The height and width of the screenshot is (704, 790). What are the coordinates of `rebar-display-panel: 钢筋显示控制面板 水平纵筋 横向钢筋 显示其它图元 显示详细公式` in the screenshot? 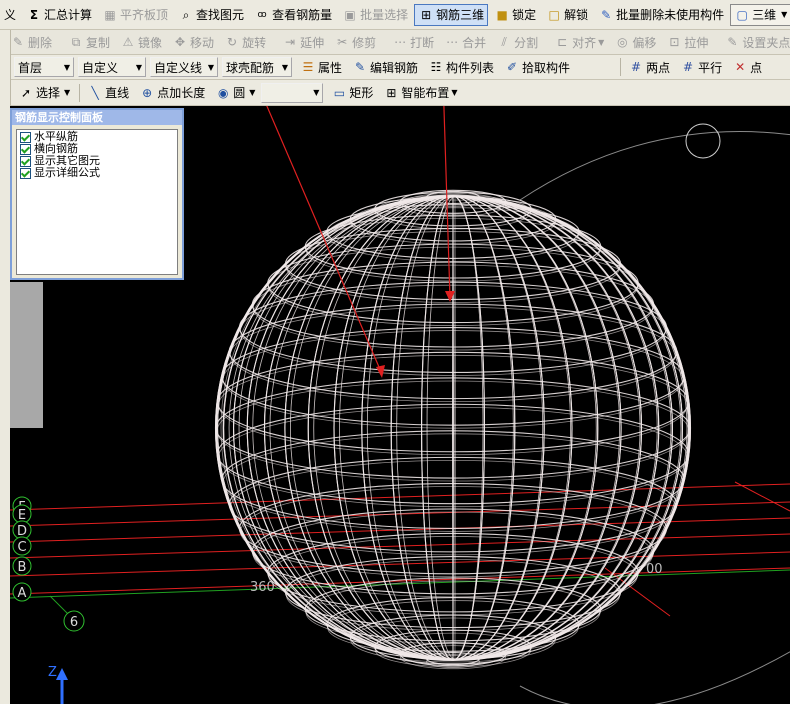 It's located at (97, 194).